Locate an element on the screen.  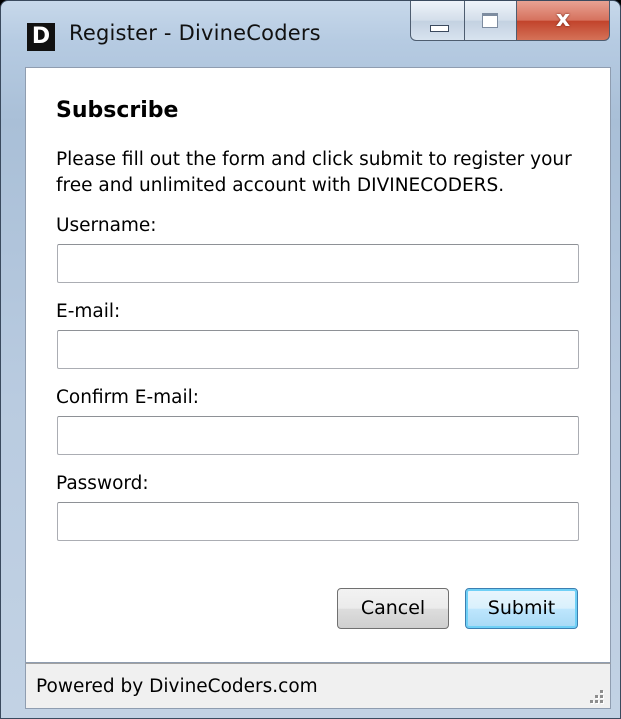
minimize-icon is located at coordinates (439, 28).